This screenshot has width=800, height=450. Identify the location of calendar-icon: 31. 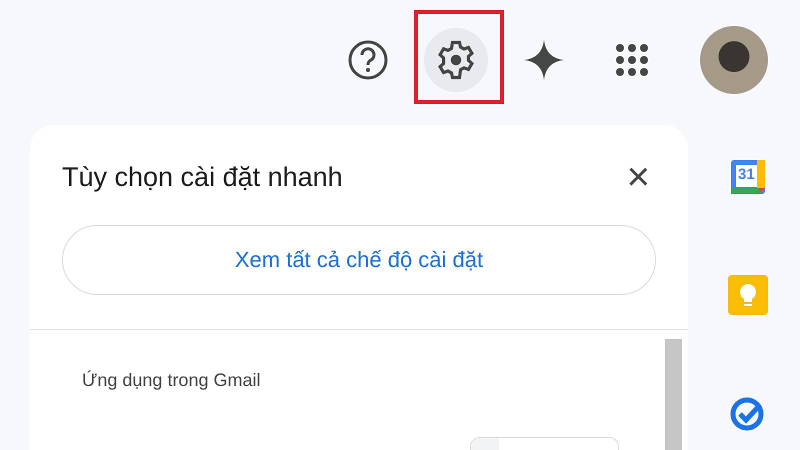
(748, 177).